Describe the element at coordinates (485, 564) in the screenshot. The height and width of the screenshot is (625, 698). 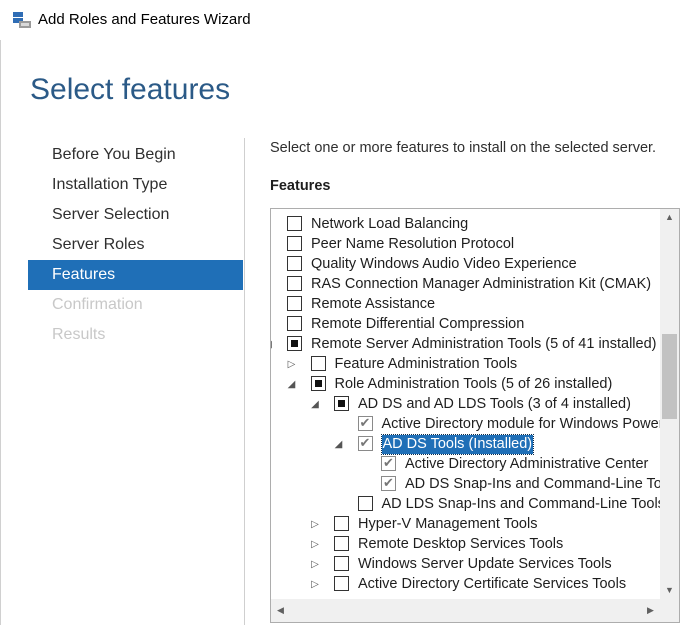
I see `feature-label: Windows Server Update Services Tools` at that location.